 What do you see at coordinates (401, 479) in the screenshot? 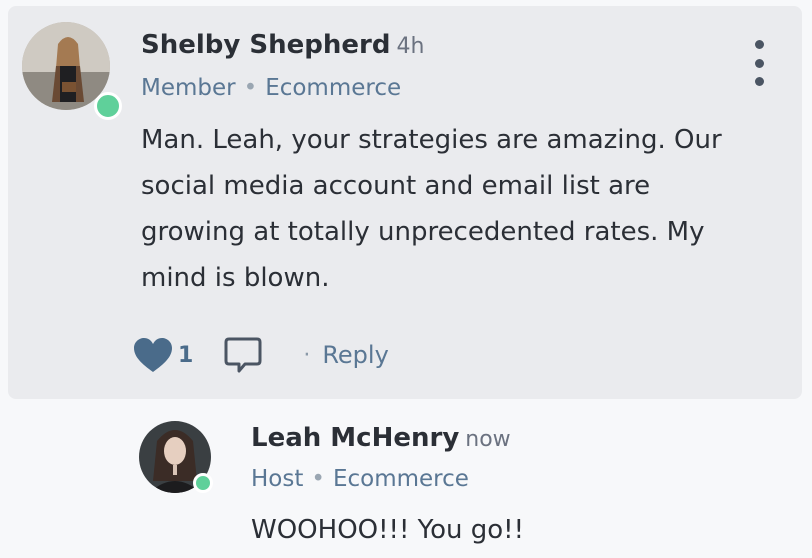
I see `reply-group-link: Ecommerce` at bounding box center [401, 479].